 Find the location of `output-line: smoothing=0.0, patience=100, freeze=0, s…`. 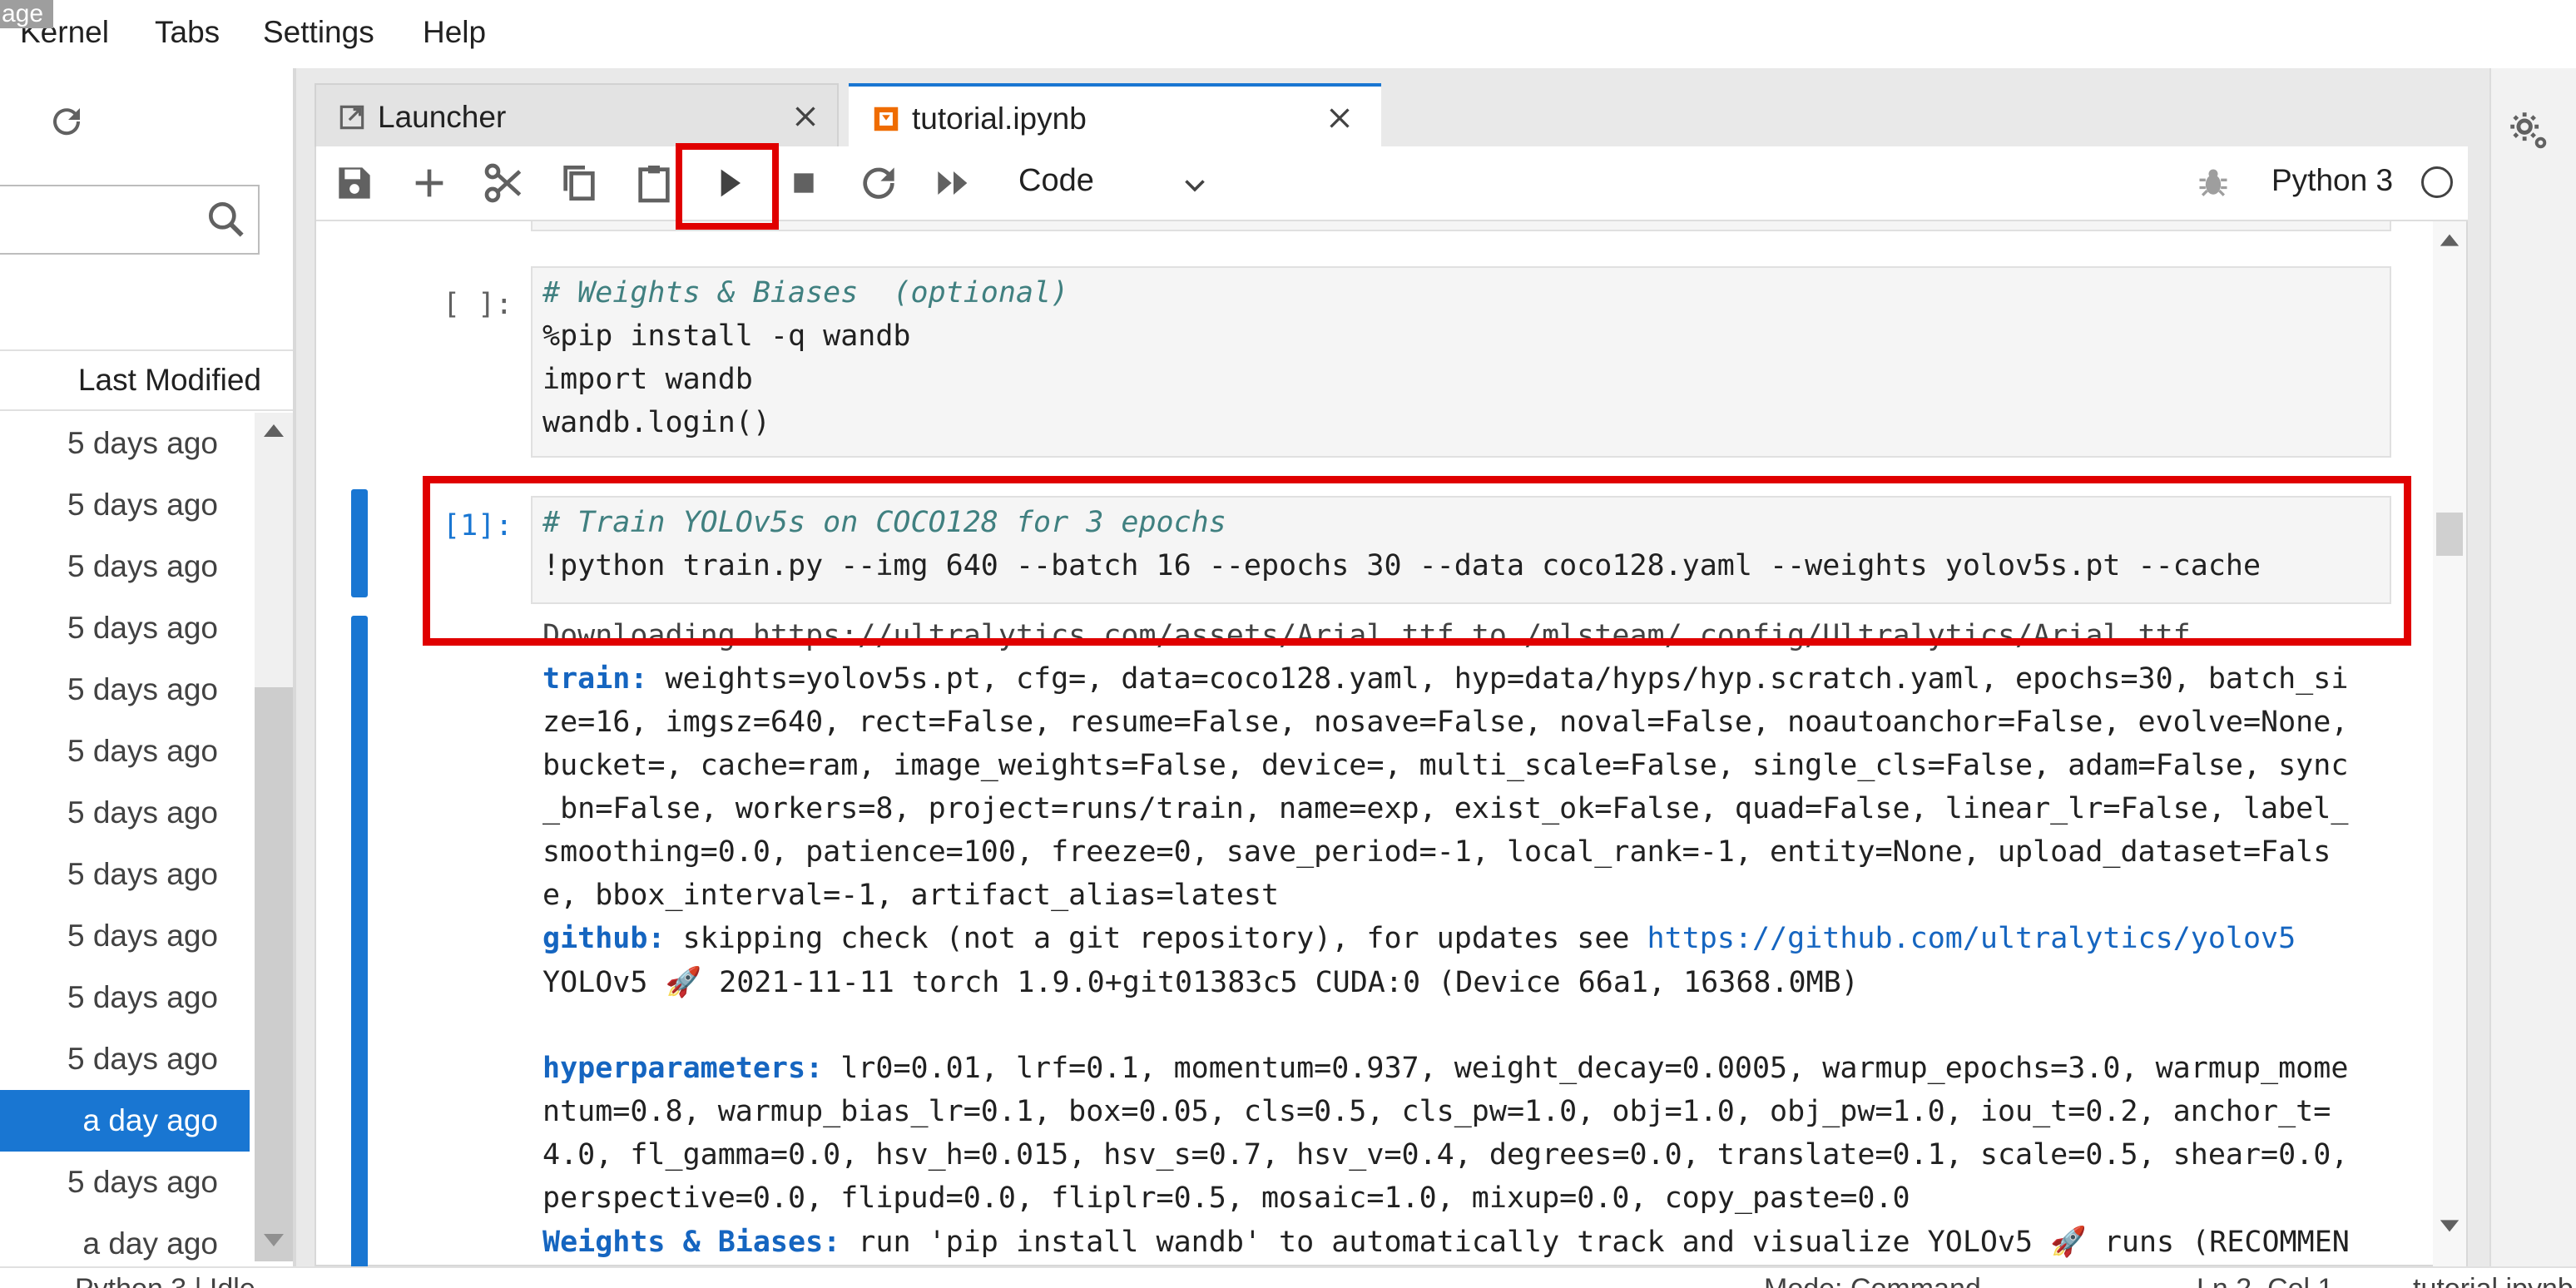

output-line: smoothing=0.0, patience=100, freeze=0, s… is located at coordinates (1437, 852).